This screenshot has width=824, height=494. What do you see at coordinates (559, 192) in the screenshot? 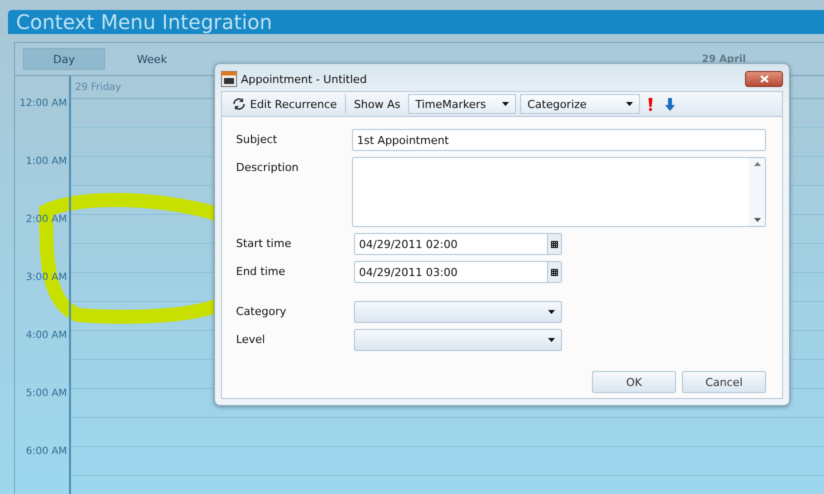
I see `description-field` at bounding box center [559, 192].